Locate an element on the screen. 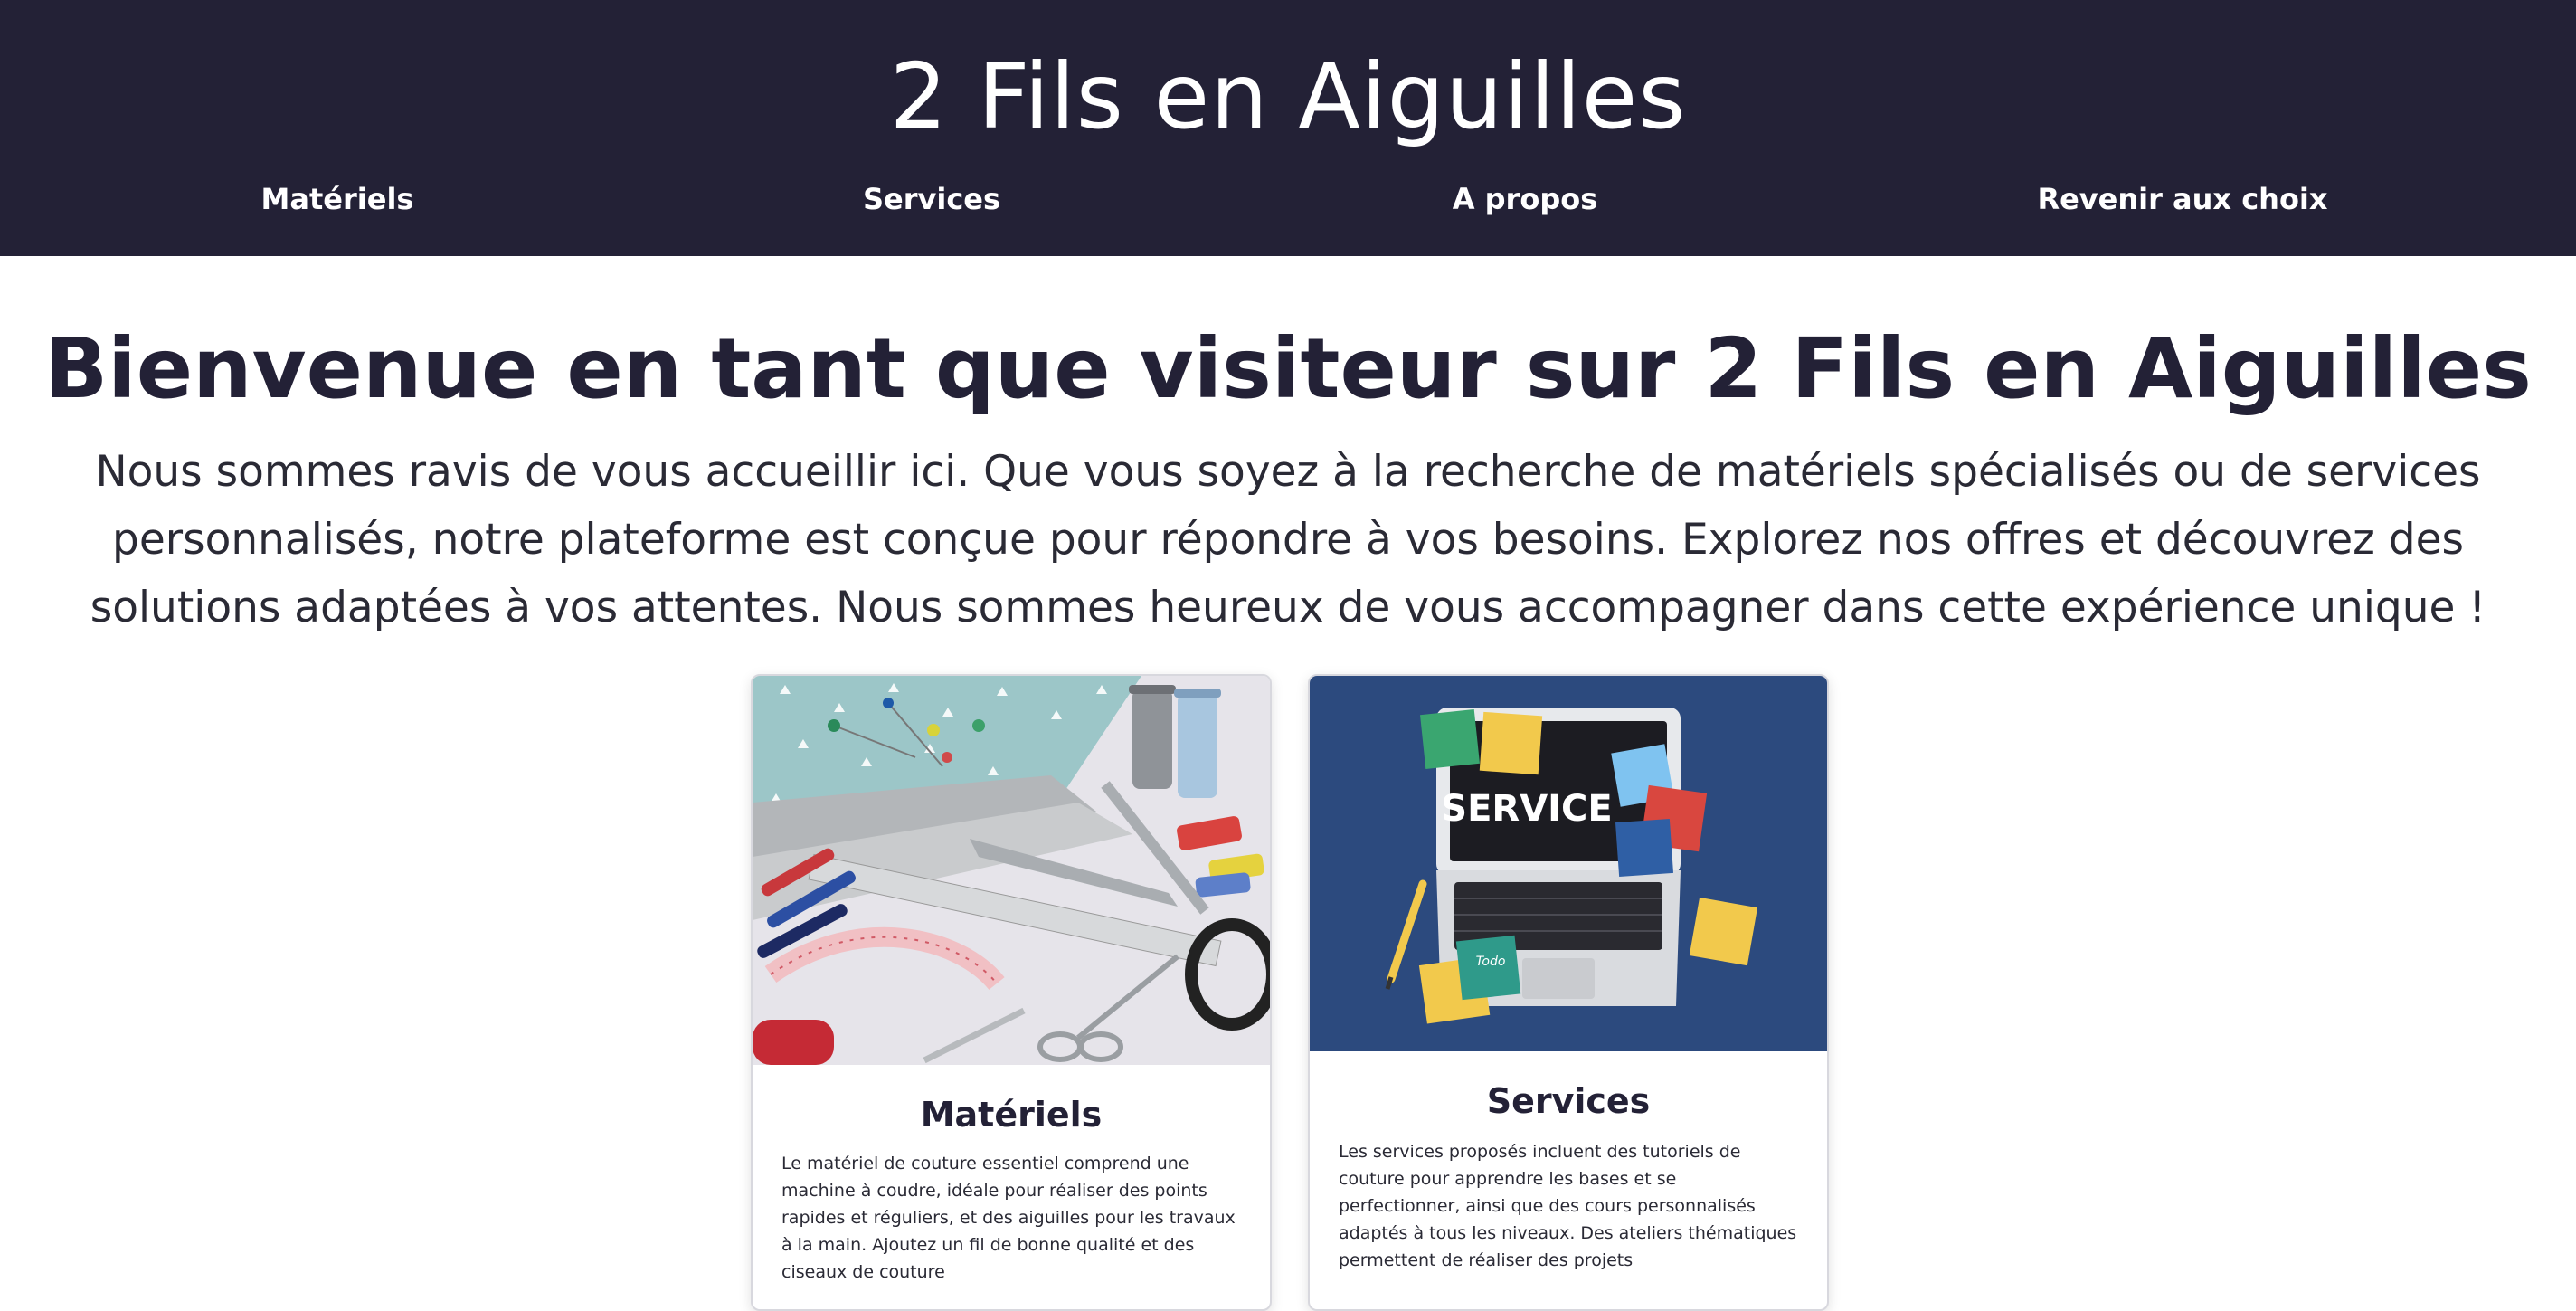 The width and height of the screenshot is (2576, 1311). site-title: 2 Fils en Aiguilles is located at coordinates (1288, 96).